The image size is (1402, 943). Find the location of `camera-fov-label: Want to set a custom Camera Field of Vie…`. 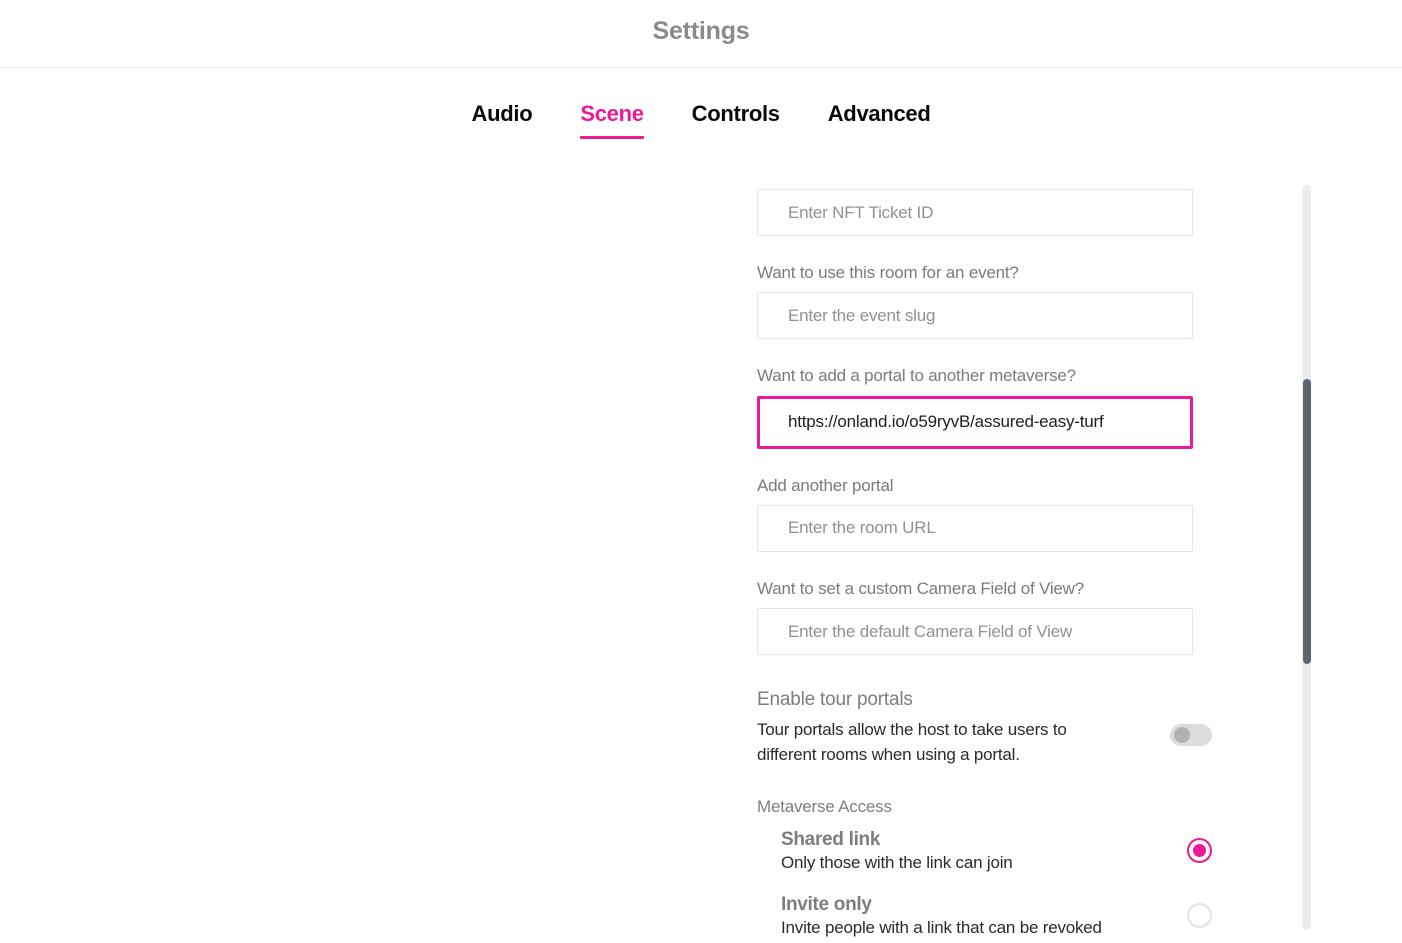

camera-fov-label: Want to set a custom Camera Field of Vie… is located at coordinates (921, 588).